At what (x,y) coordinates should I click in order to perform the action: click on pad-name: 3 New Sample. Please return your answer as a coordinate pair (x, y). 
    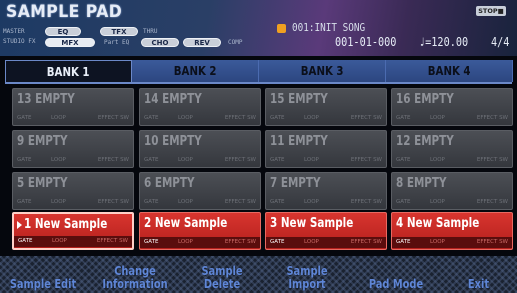
    Looking at the image, I should click on (312, 223).